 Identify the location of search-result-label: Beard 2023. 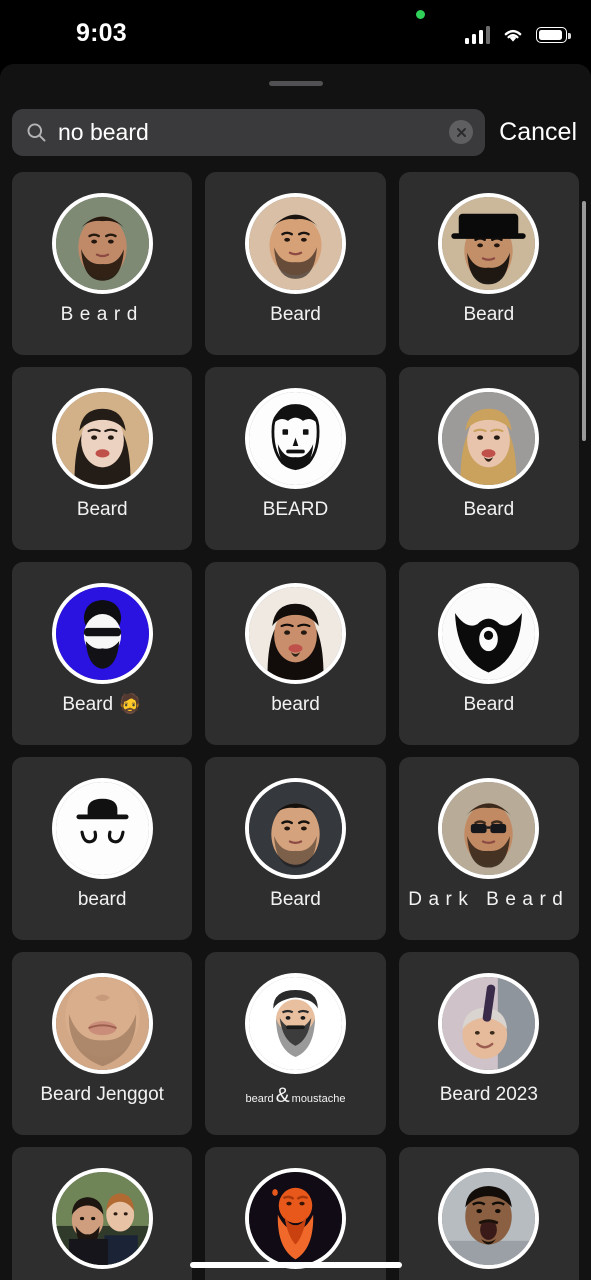
(488, 1094).